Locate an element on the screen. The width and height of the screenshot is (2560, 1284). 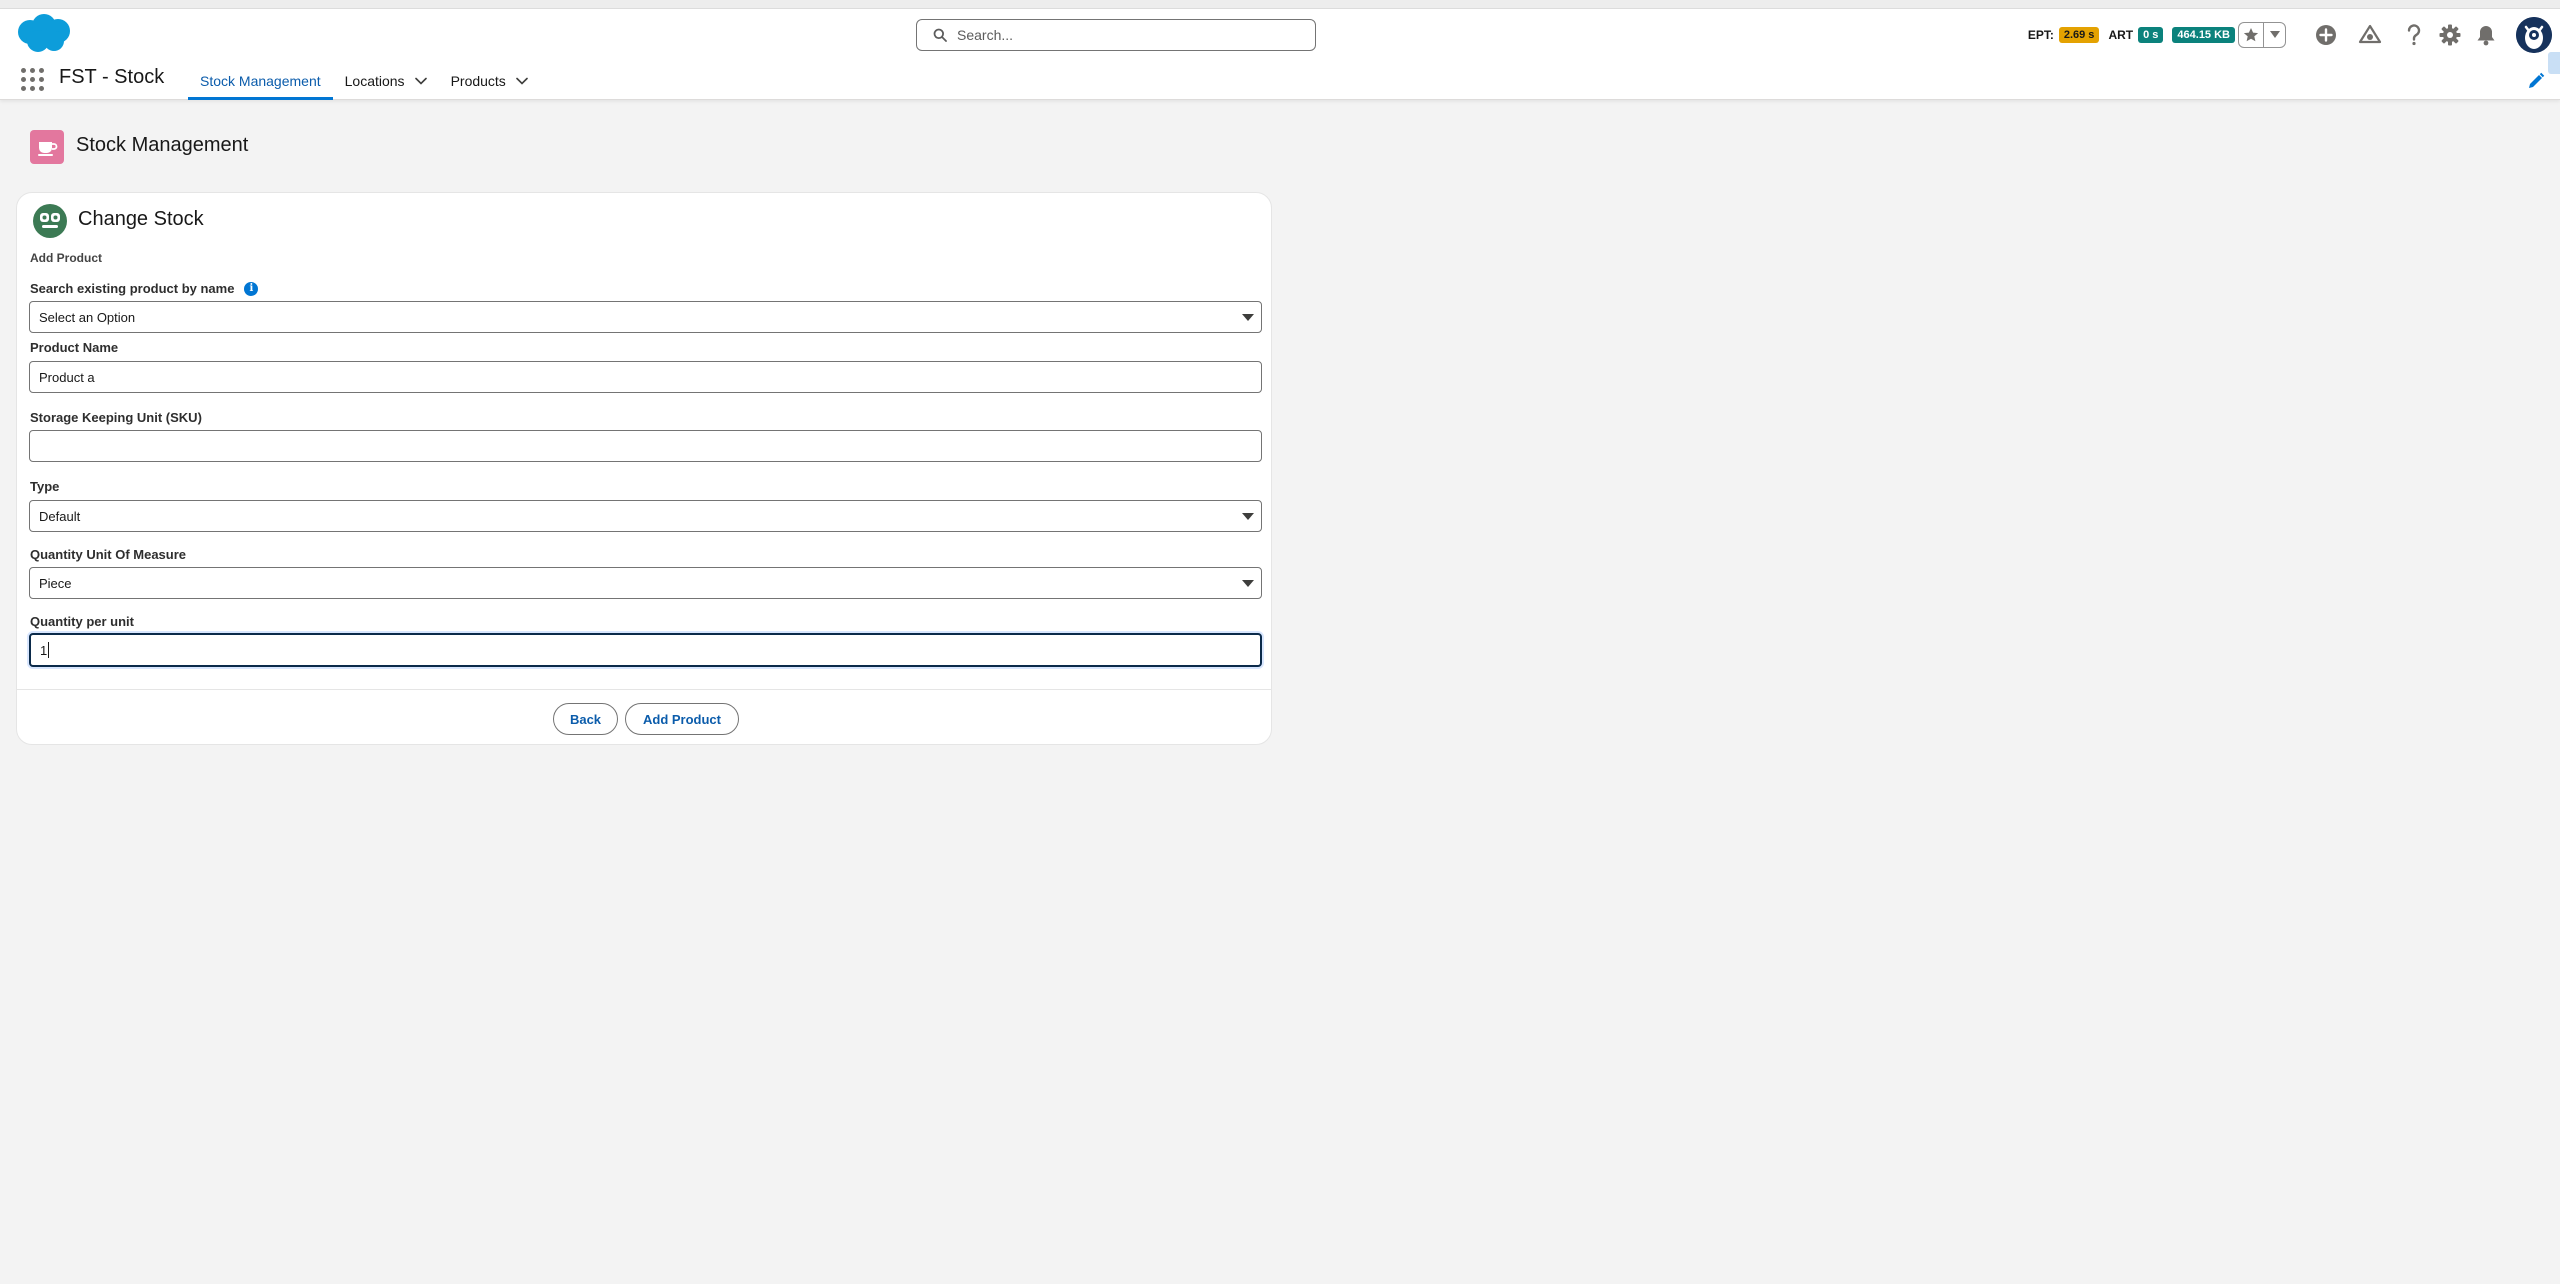
user-avatar is located at coordinates (2534, 35).